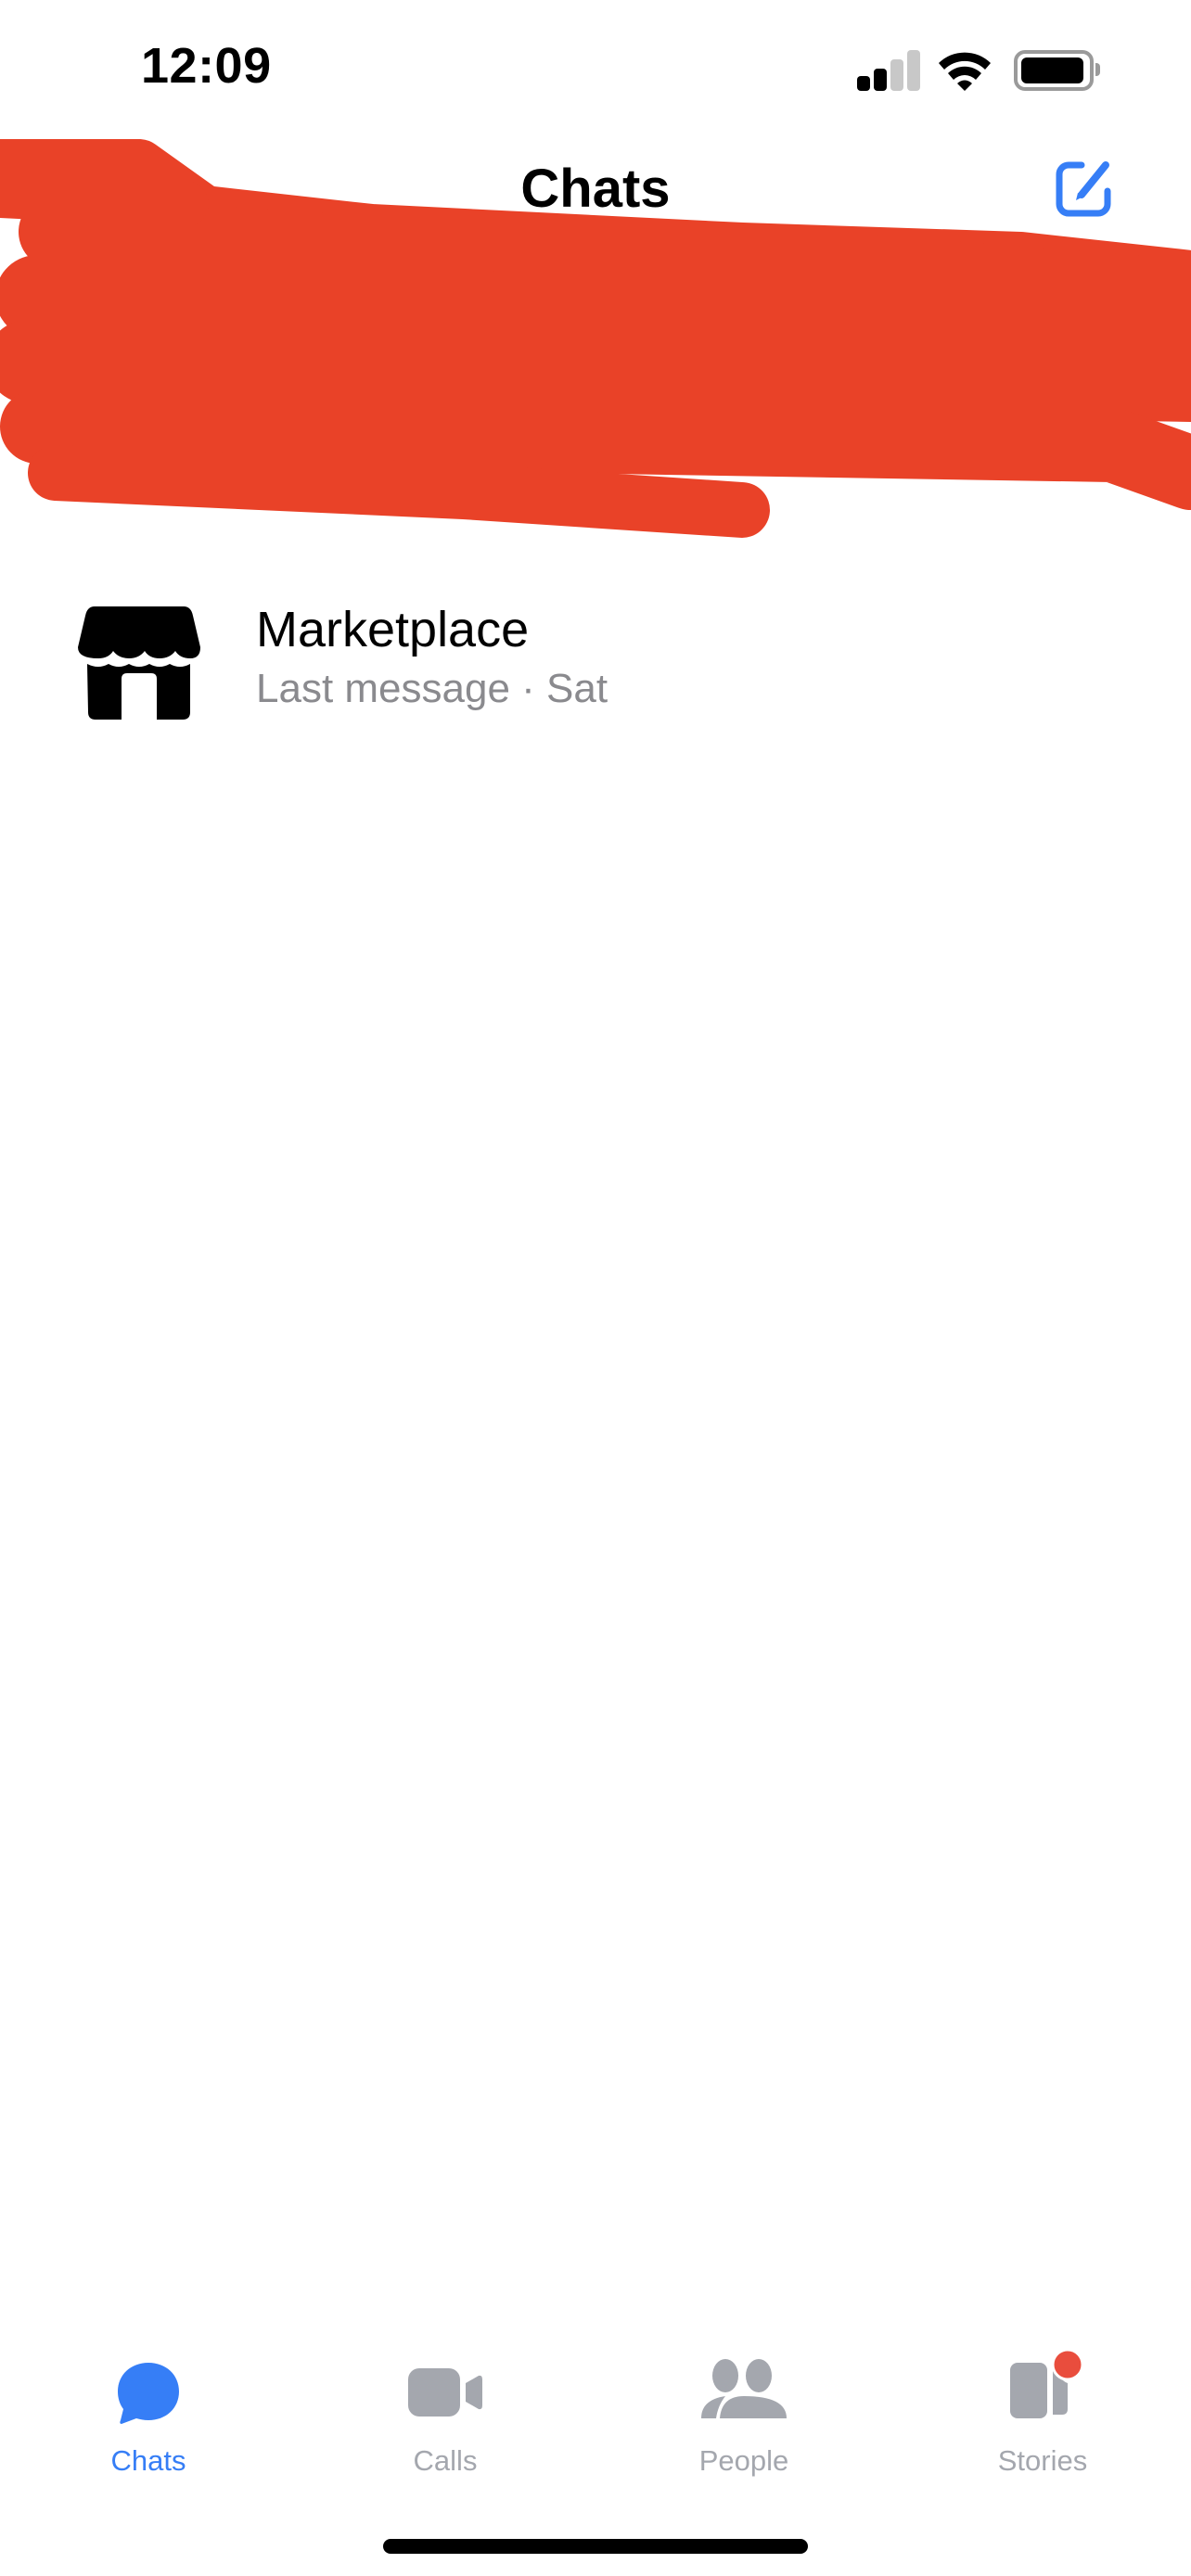 The width and height of the screenshot is (1191, 2576). What do you see at coordinates (432, 689) in the screenshot?
I see `chat-preview: Last message · Sat` at bounding box center [432, 689].